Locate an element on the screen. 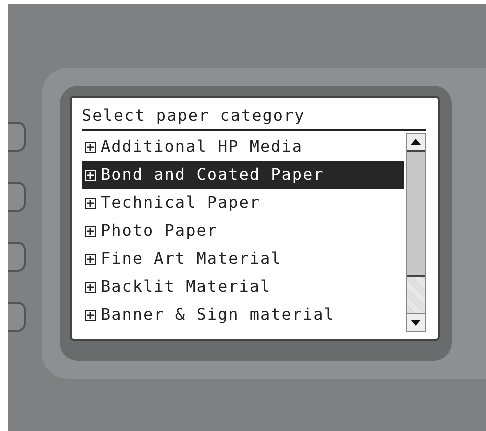 This screenshot has width=486, height=431. category-item: Bond and Coated Paper is located at coordinates (243, 175).